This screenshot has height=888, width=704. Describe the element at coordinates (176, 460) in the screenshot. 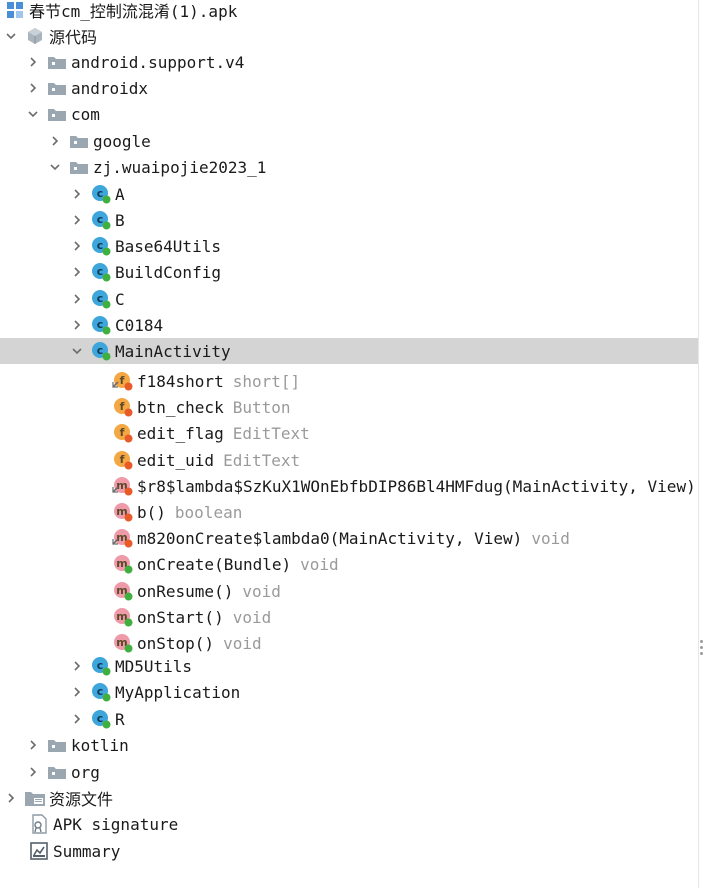

I see `tree-item-label: edit_uid` at that location.